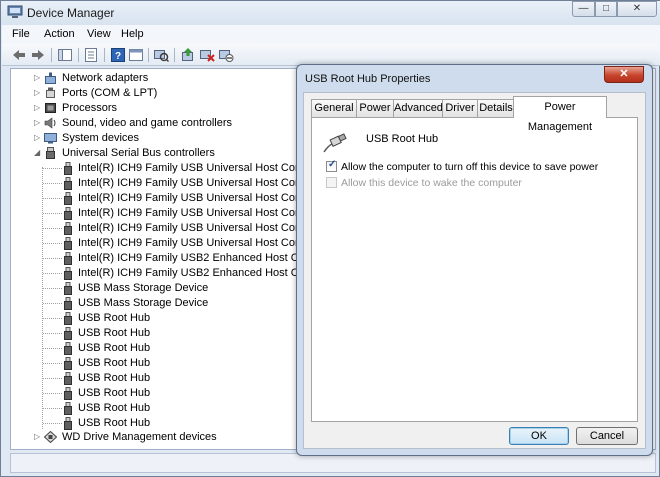  What do you see at coordinates (207, 55) in the screenshot?
I see `uninstall-icon` at bounding box center [207, 55].